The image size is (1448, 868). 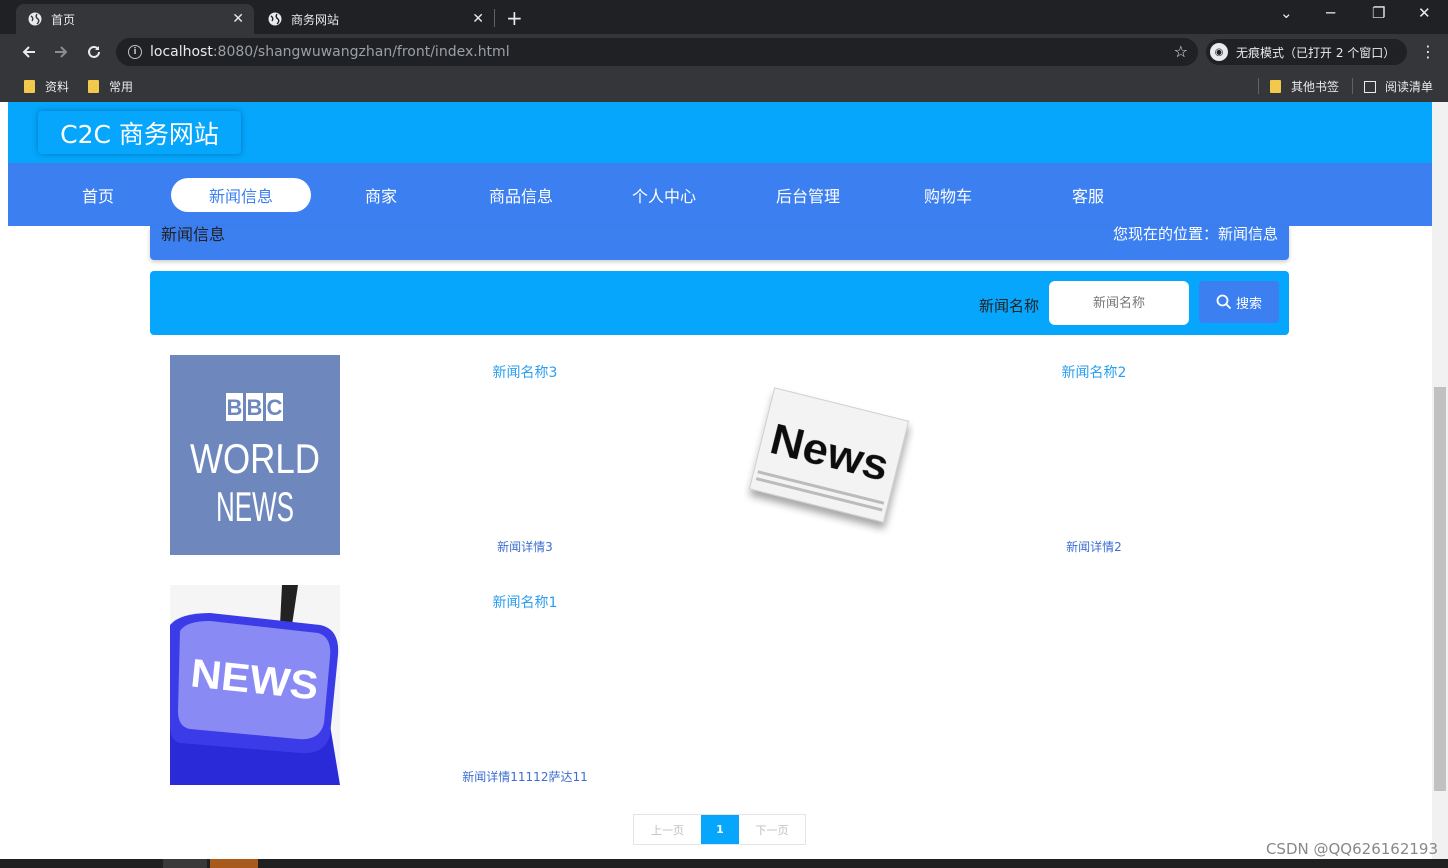 I want to click on page-title: 新闻信息, so click(x=193, y=234).